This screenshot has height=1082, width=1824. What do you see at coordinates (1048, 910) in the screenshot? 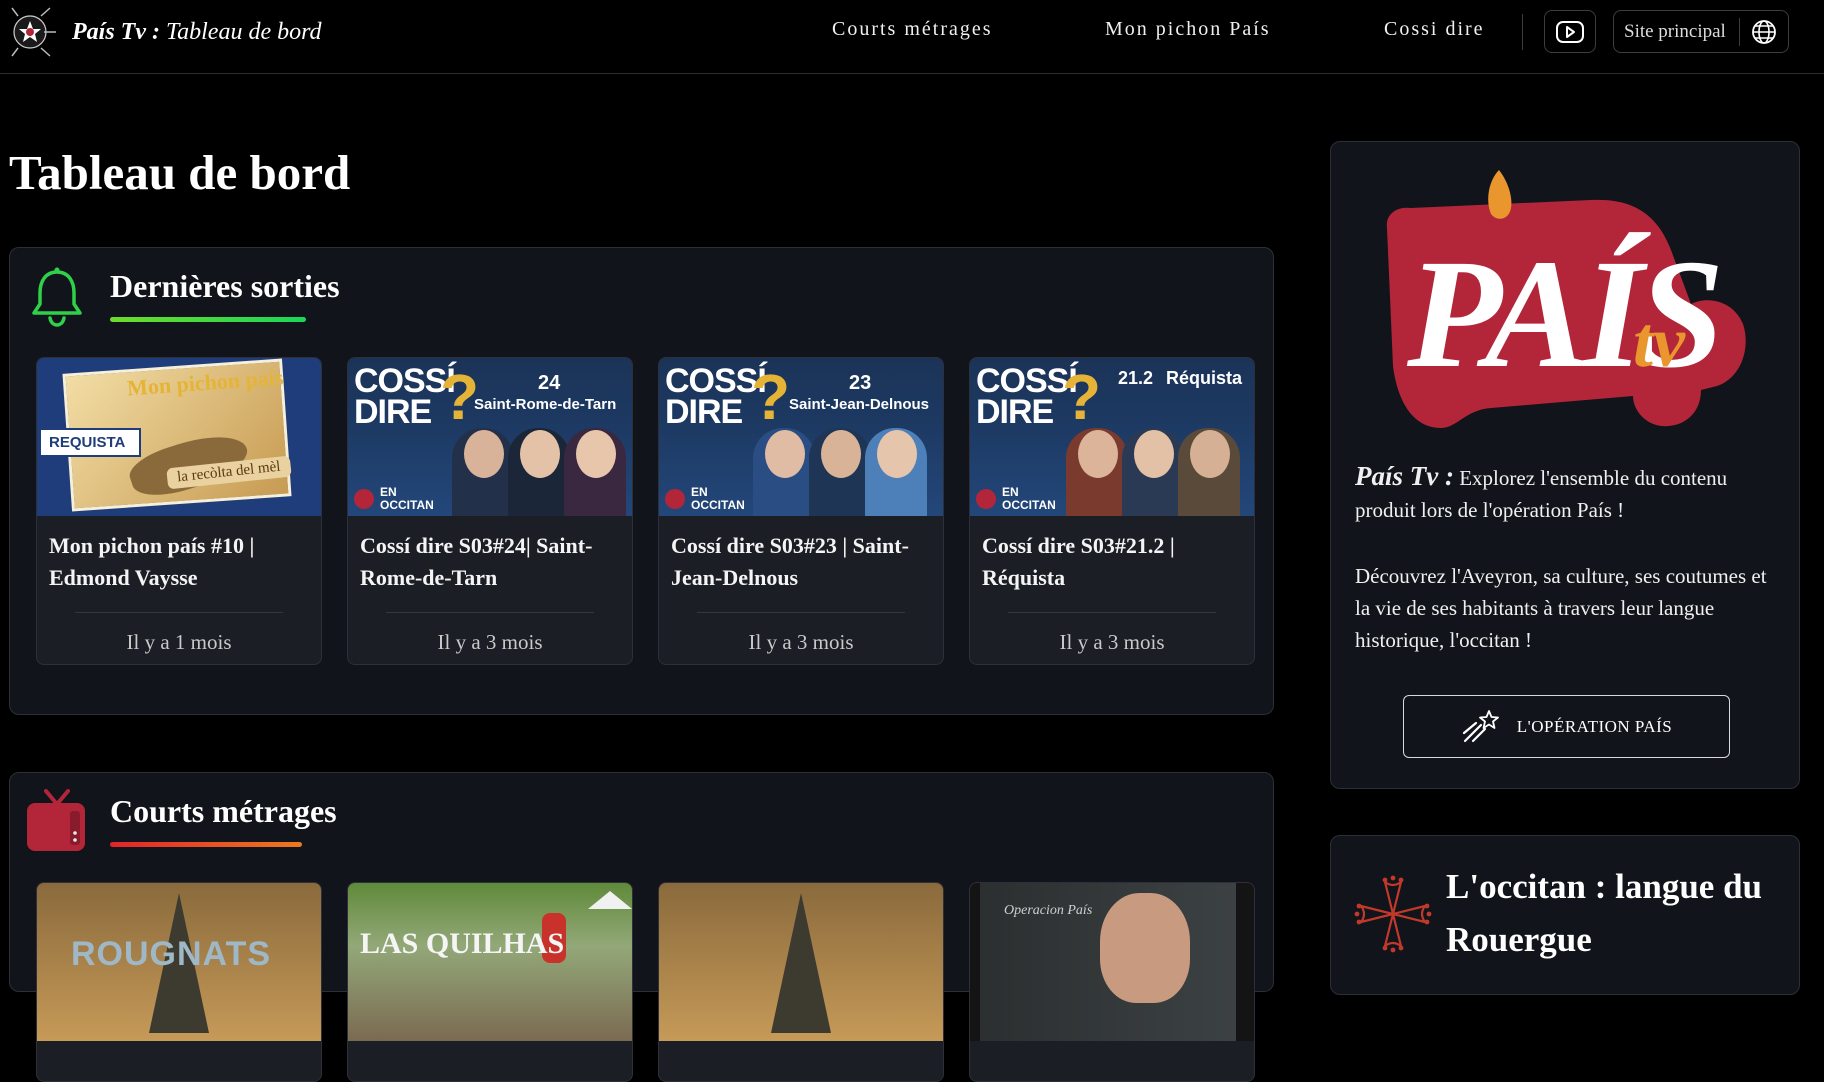
I see `thumb-caption: Operacion País` at bounding box center [1048, 910].